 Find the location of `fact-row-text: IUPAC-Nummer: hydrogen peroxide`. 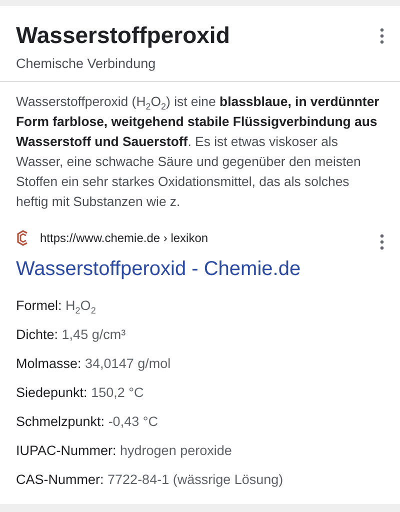

fact-row-text: IUPAC-Nummer: hydrogen peroxide is located at coordinates (124, 451).